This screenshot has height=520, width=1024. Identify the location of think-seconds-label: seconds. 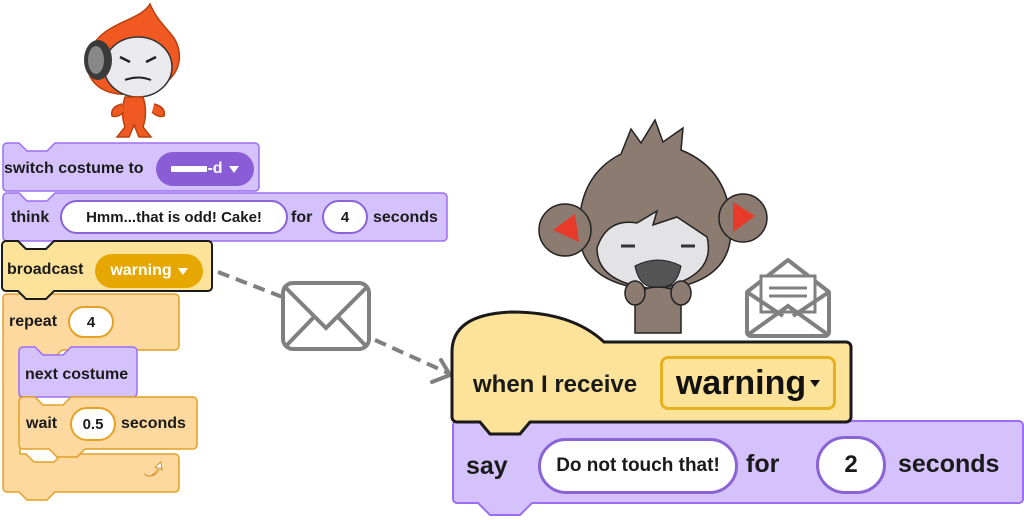
(405, 217).